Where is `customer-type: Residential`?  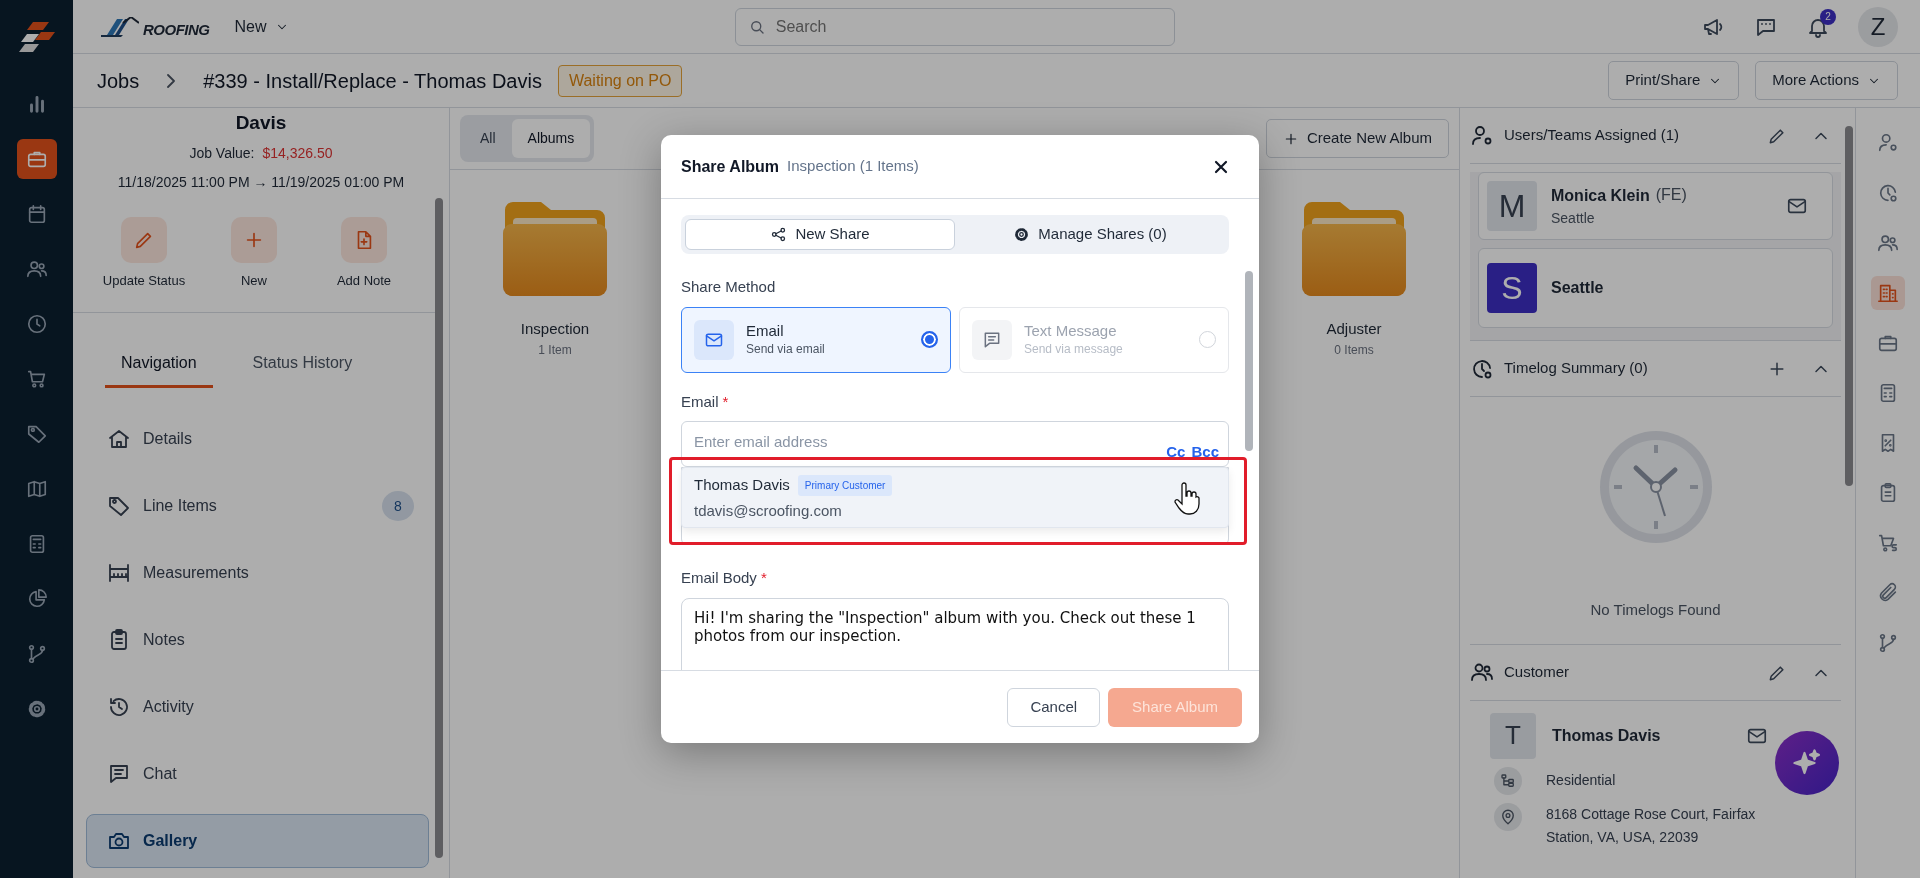 customer-type: Residential is located at coordinates (1581, 780).